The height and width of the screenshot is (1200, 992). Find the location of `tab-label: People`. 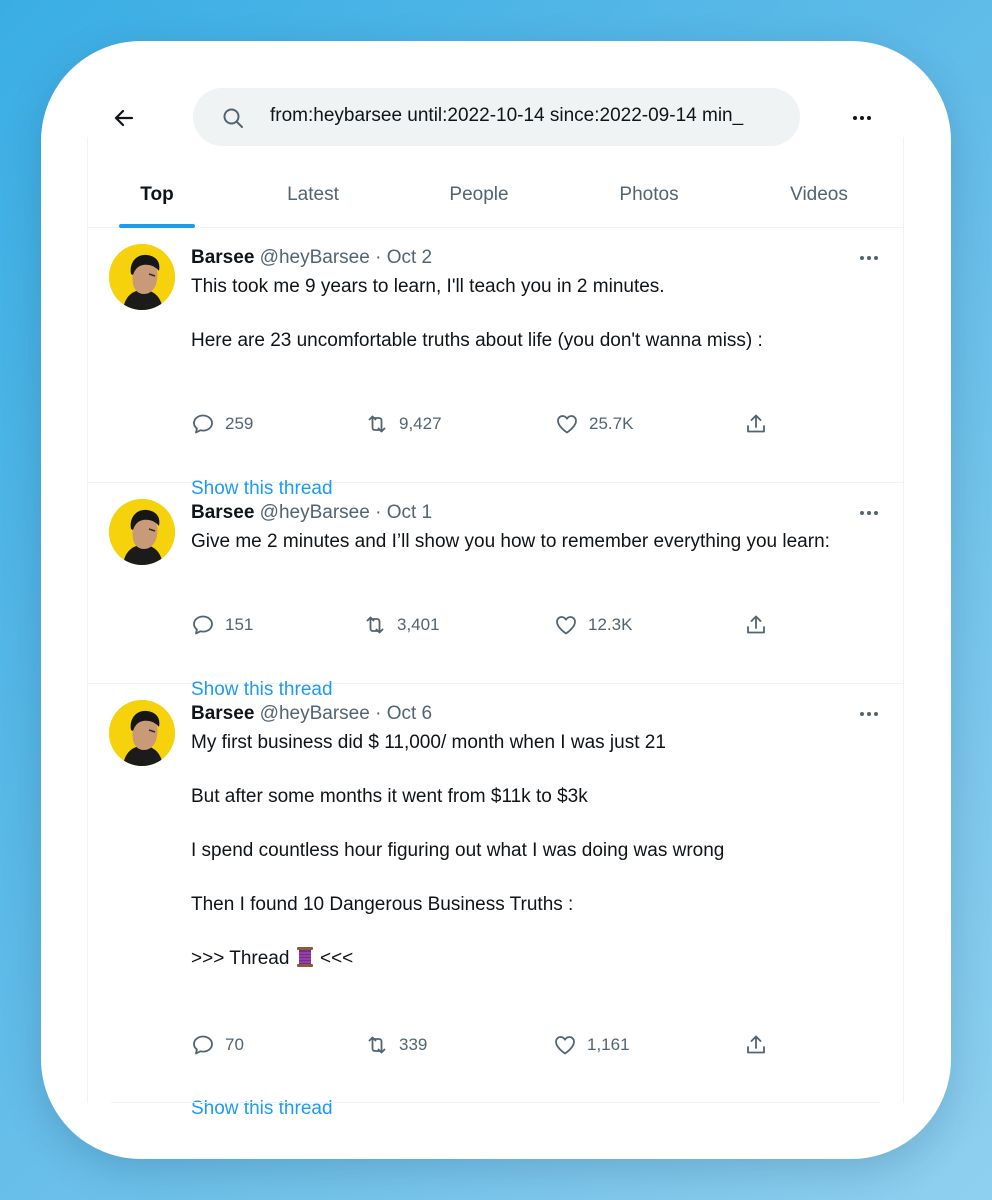

tab-label: People is located at coordinates (479, 194).